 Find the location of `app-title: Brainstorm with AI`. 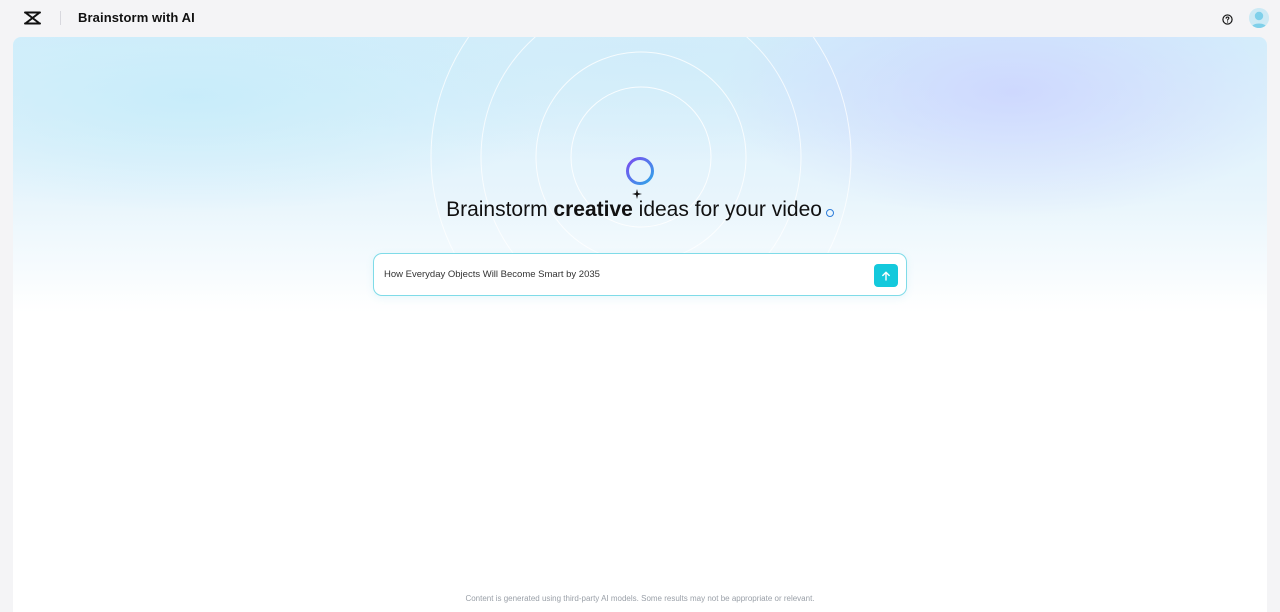

app-title: Brainstorm with AI is located at coordinates (136, 17).